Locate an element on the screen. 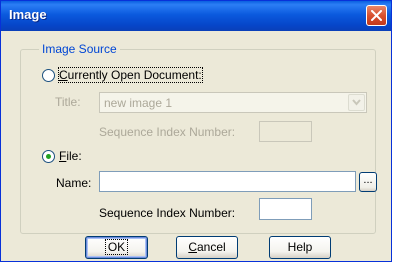 This screenshot has width=394, height=264. seq-index-input is located at coordinates (285, 209).